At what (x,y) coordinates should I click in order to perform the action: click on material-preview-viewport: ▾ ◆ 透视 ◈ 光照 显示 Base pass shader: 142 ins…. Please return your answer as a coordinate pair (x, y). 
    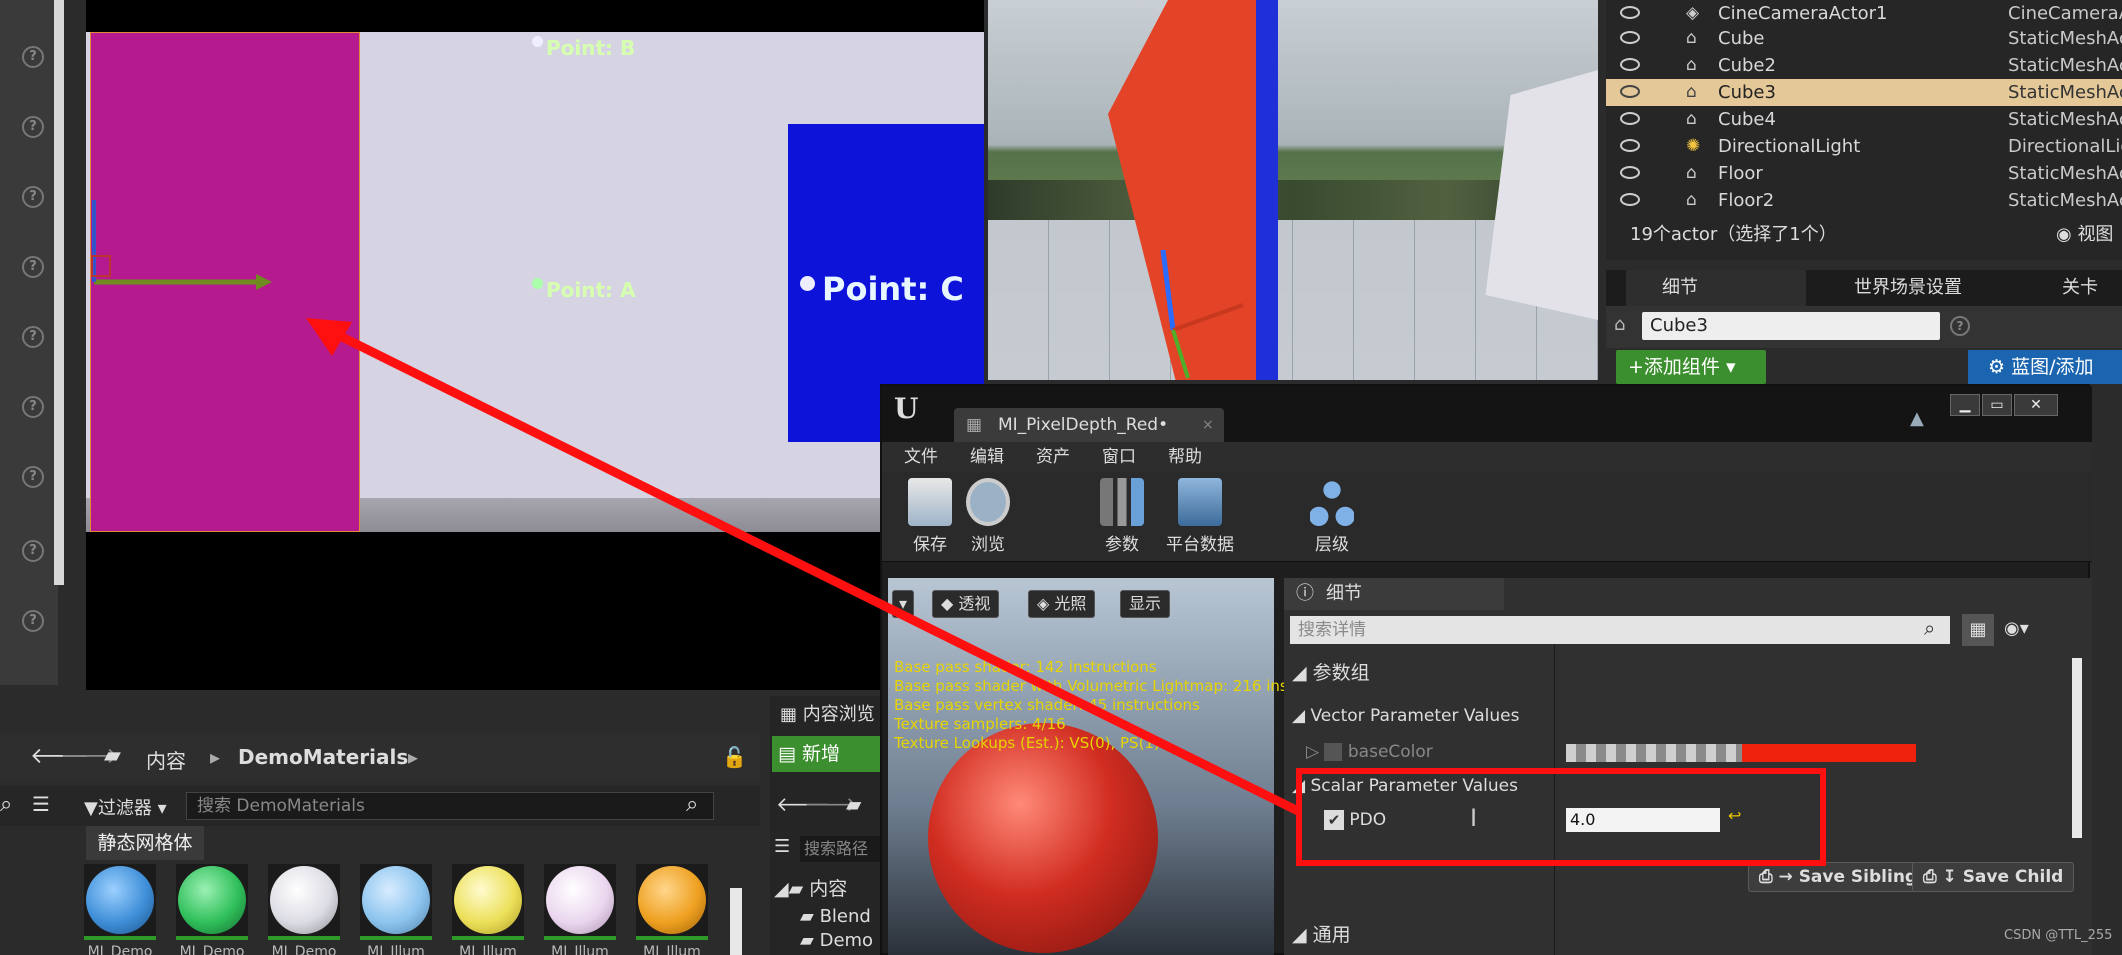
    Looking at the image, I should click on (1088, 766).